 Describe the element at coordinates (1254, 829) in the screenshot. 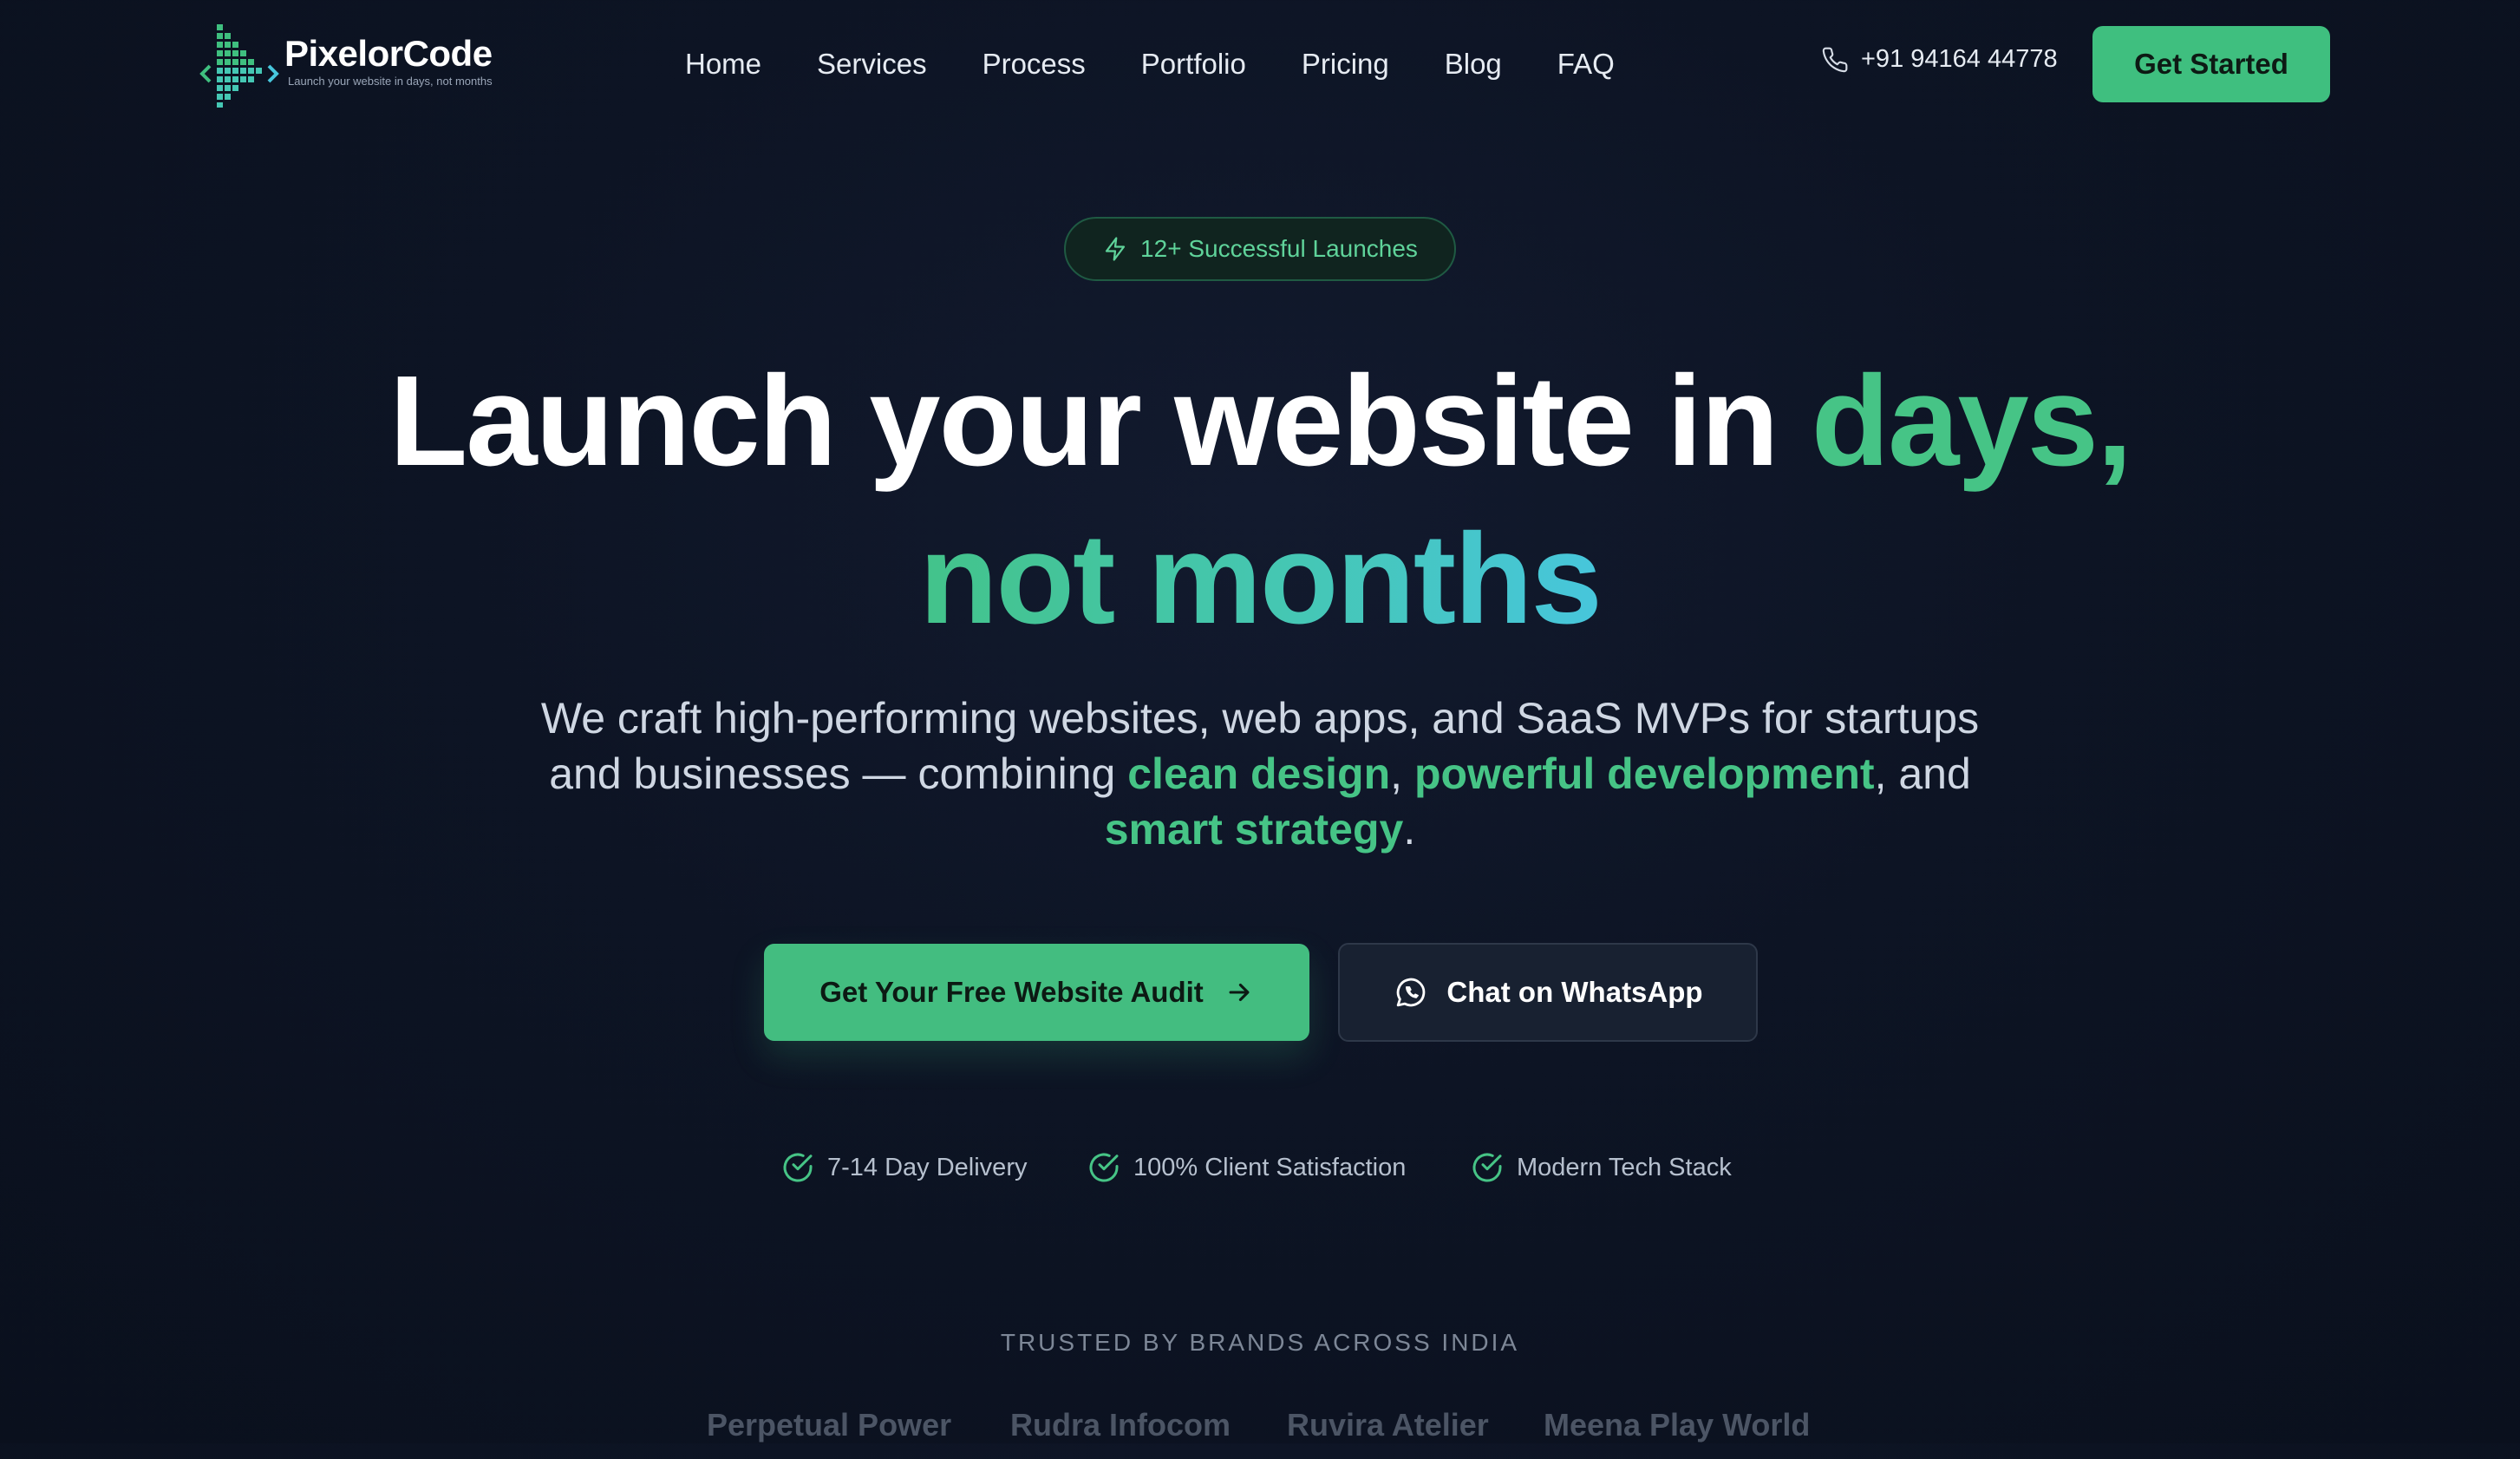

I see `subtitle-highlight-strategy: smart strategy` at that location.